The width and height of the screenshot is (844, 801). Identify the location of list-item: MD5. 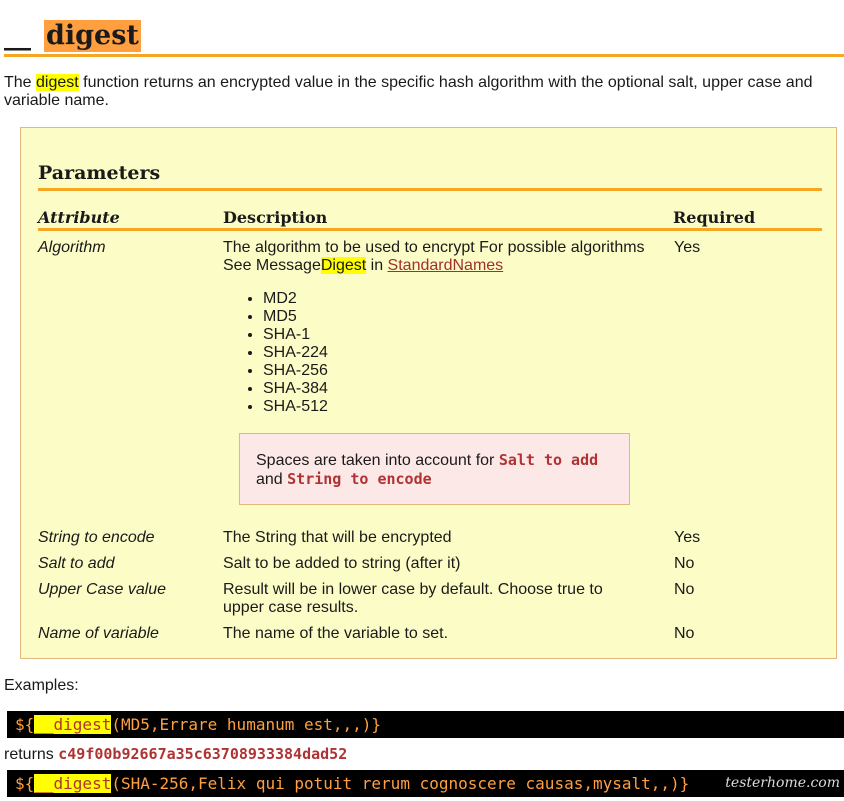
(295, 317).